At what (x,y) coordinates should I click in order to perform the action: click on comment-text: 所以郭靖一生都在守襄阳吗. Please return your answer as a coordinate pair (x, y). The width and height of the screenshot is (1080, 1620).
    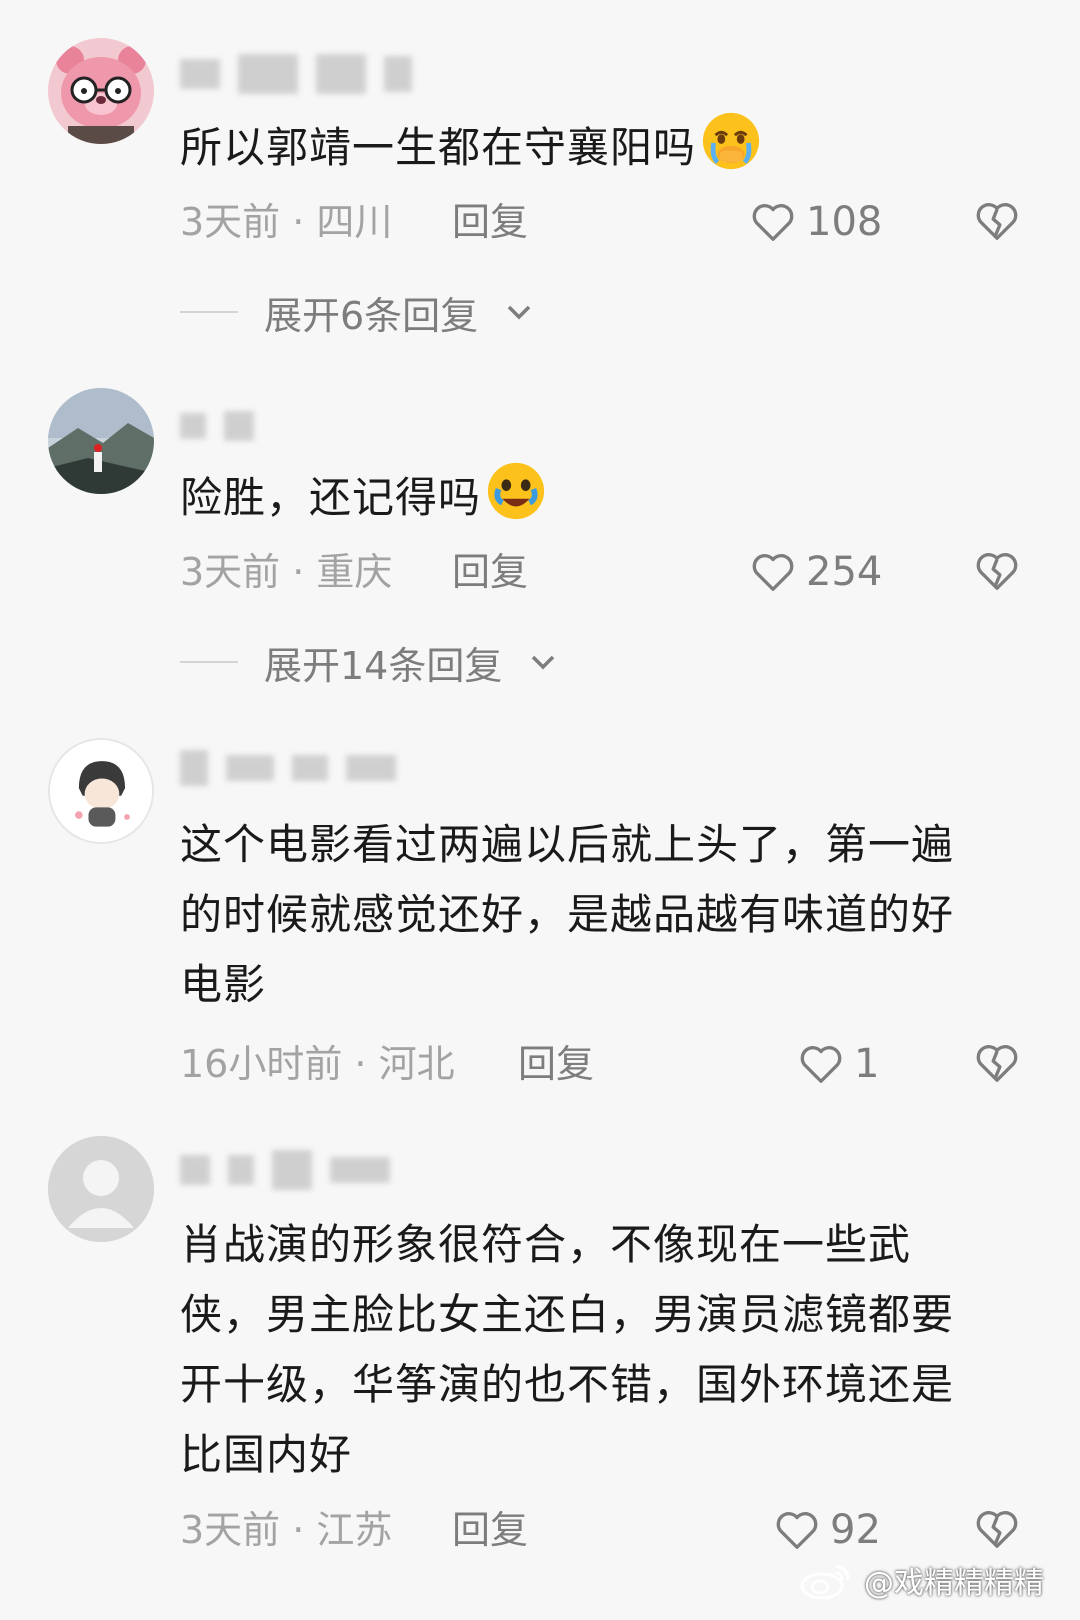
    Looking at the image, I should click on (585, 146).